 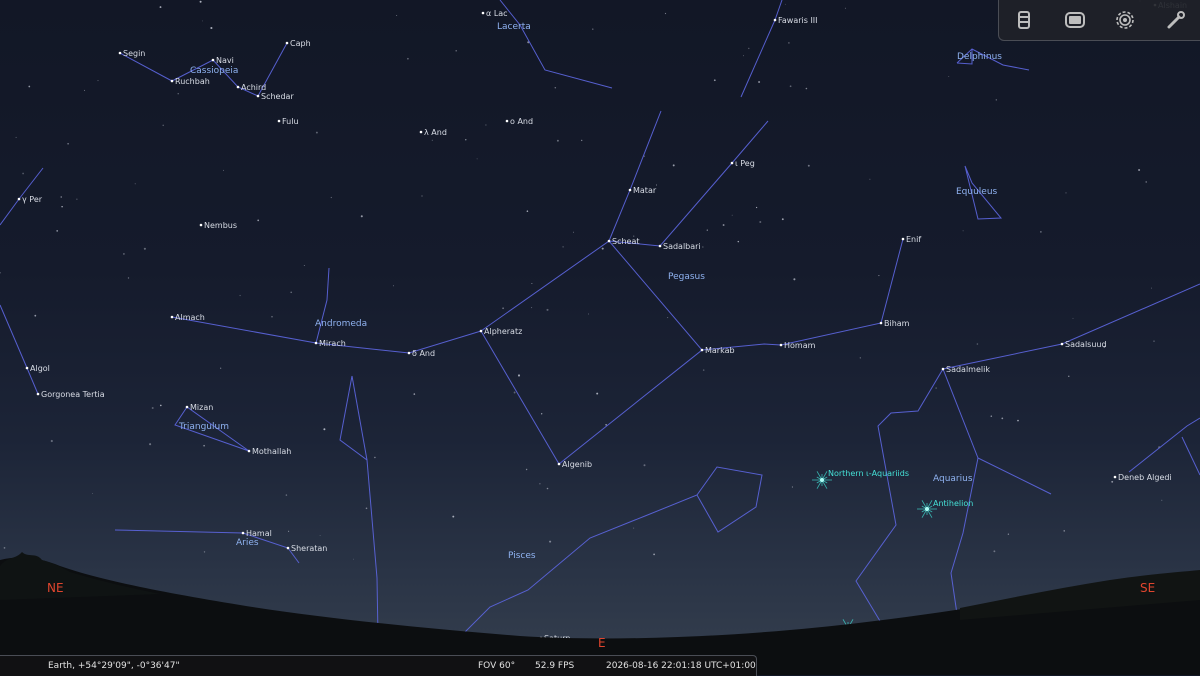 What do you see at coordinates (519, 121) in the screenshot?
I see `star: ο And` at bounding box center [519, 121].